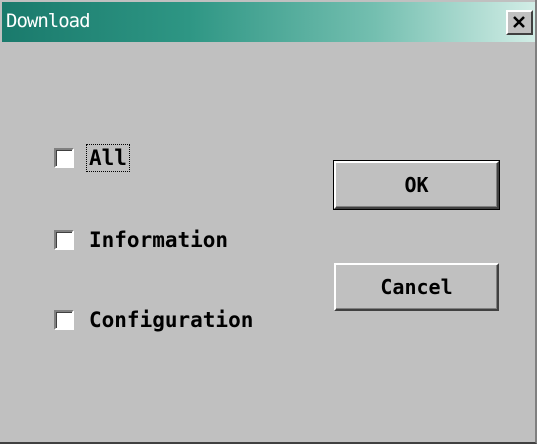 This screenshot has height=444, width=537. Describe the element at coordinates (64, 240) in the screenshot. I see `checkbox-information-box` at that location.